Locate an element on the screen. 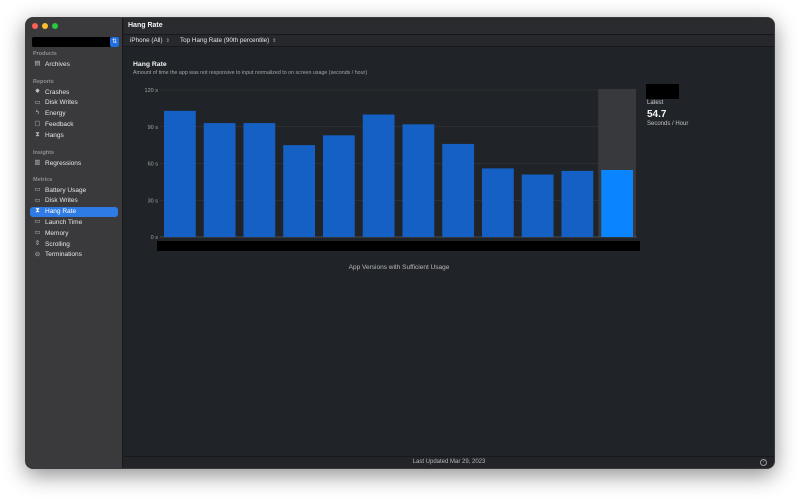 Image resolution: width=800 pixels, height=503 pixels. sidebar-item-launch-time: ▭ Launch Time is located at coordinates (74, 222).